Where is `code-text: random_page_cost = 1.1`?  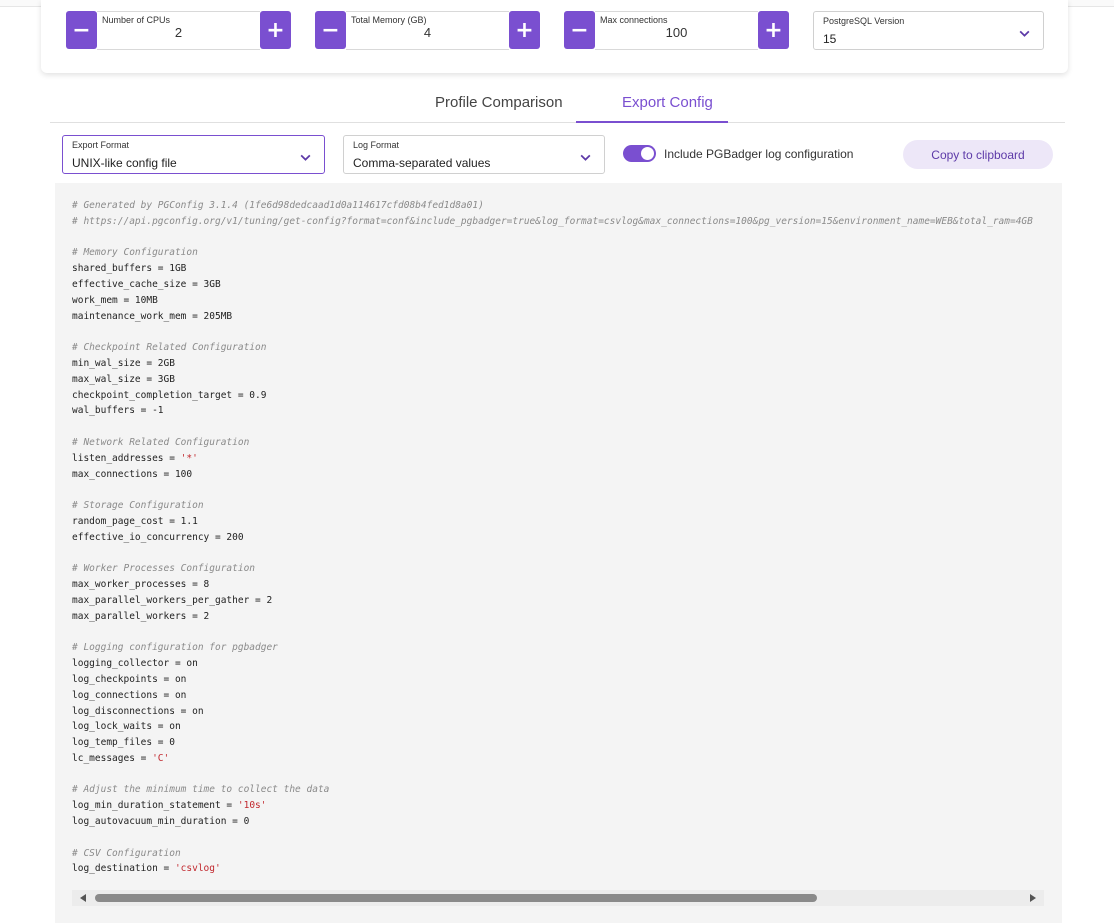
code-text: random_page_cost = 1.1 is located at coordinates (135, 521).